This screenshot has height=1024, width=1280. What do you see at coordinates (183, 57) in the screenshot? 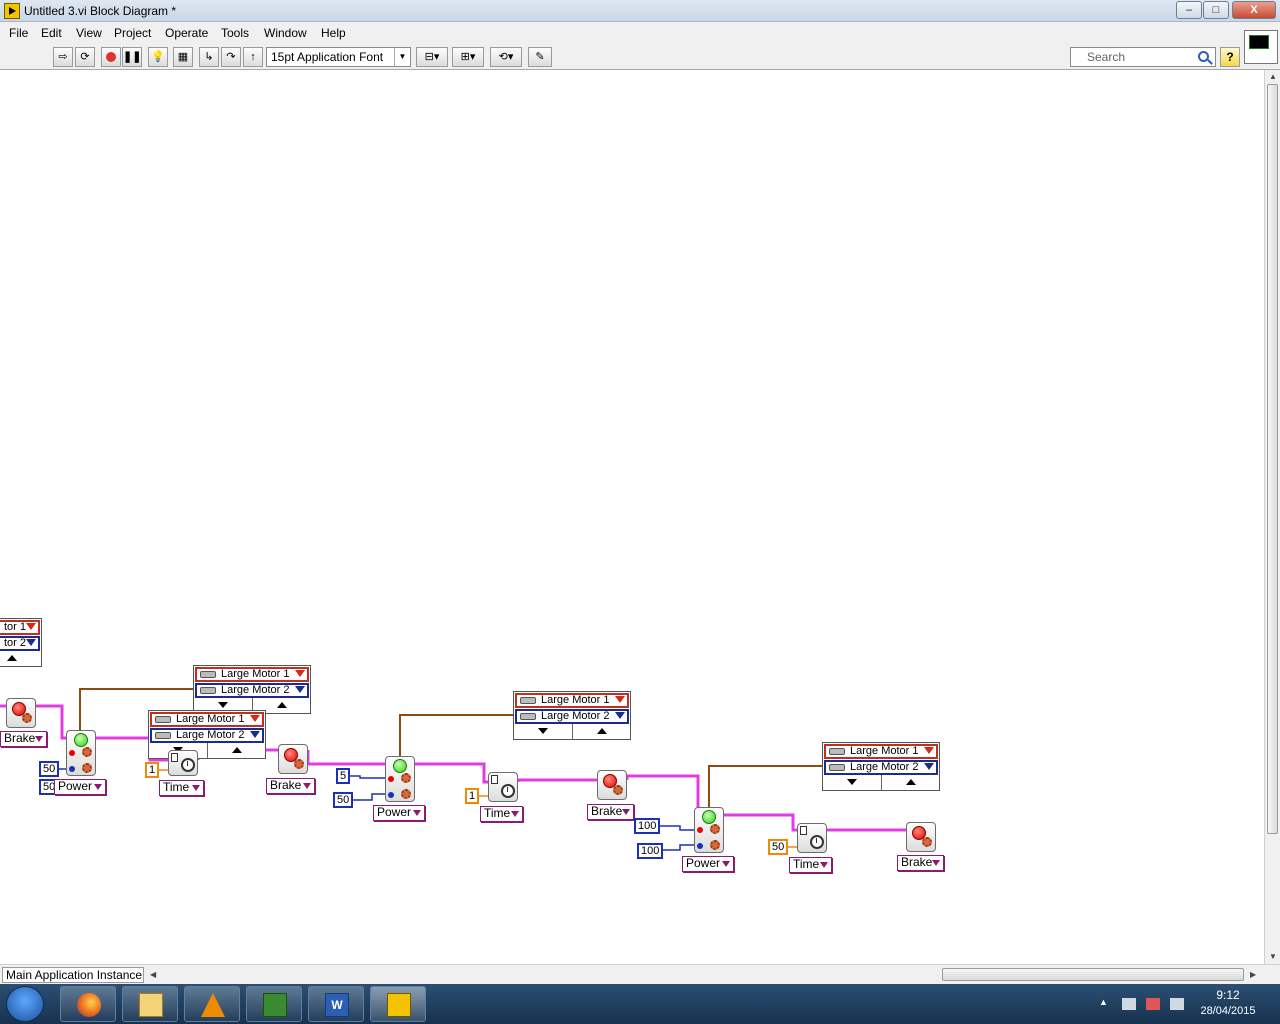
I see `retain-wire-values-icon: ▦` at bounding box center [183, 57].